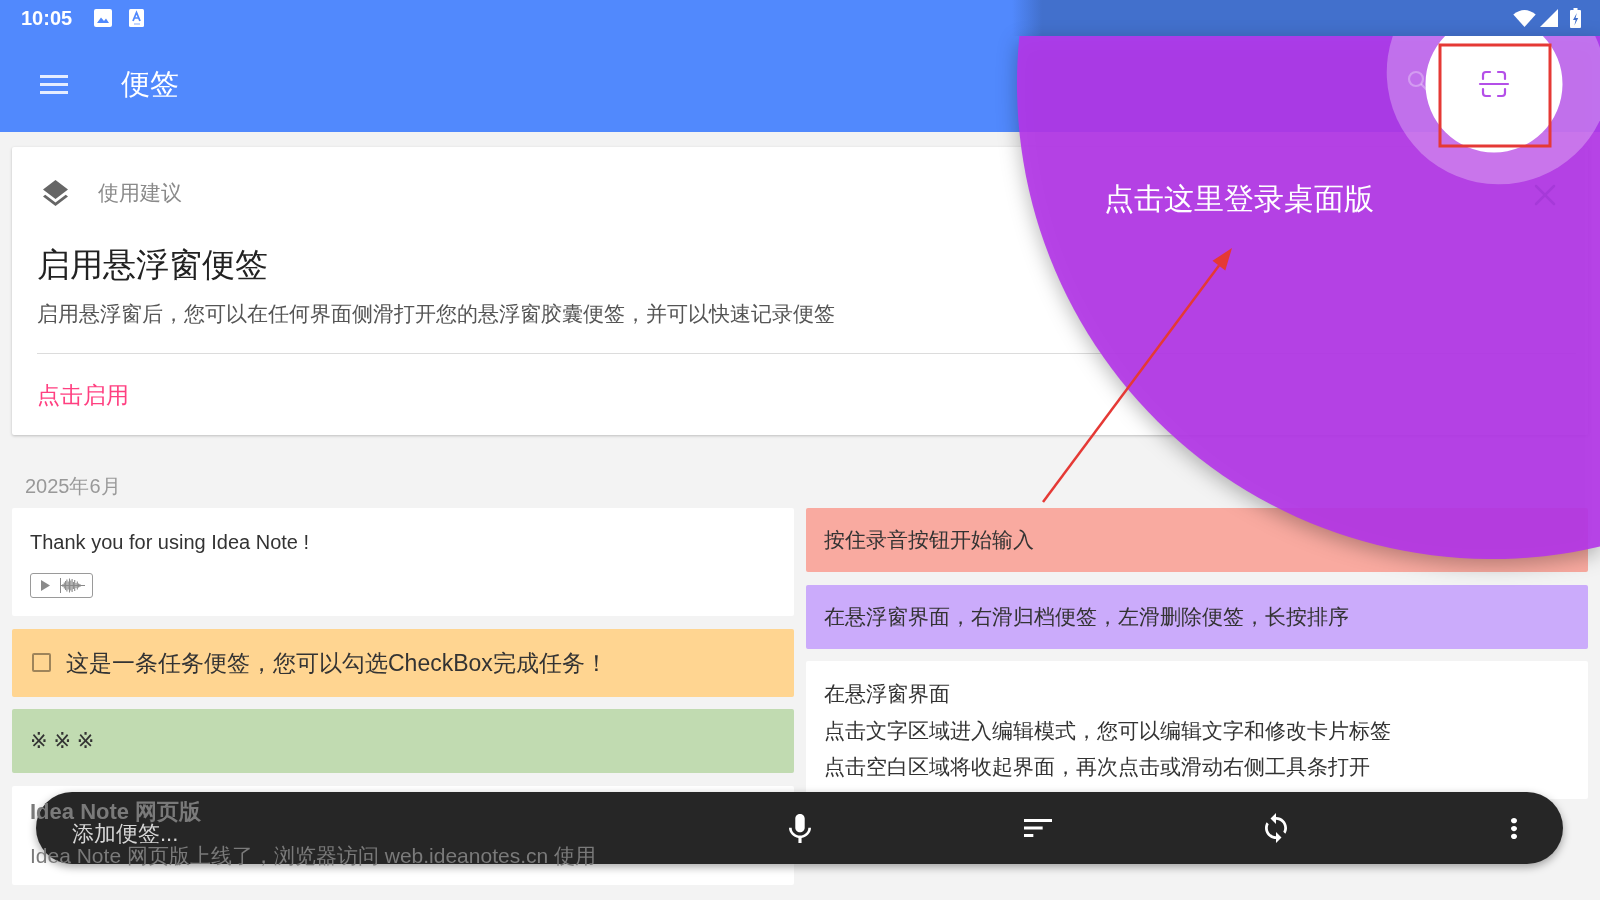 The width and height of the screenshot is (1600, 900). What do you see at coordinates (54, 84) in the screenshot?
I see `menu-icon` at bounding box center [54, 84].